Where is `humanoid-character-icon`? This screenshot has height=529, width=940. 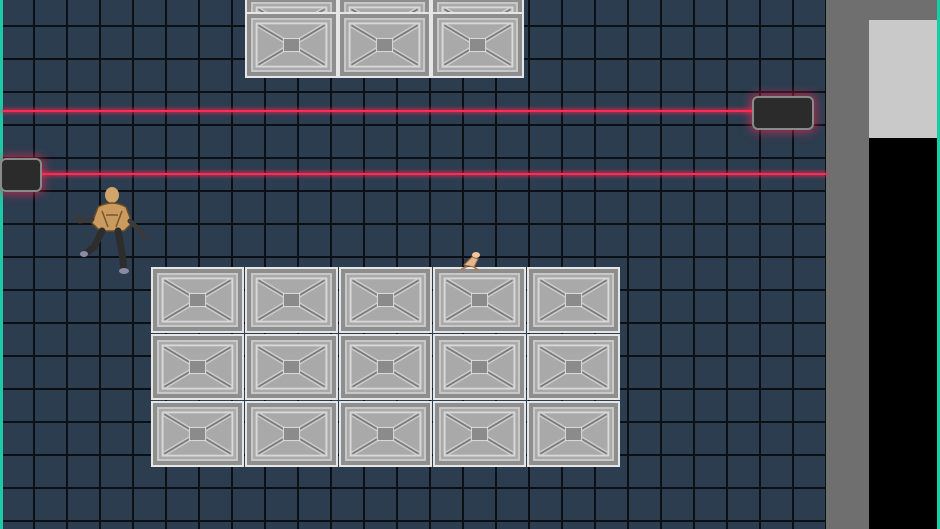
humanoid-character-icon is located at coordinates (111, 231).